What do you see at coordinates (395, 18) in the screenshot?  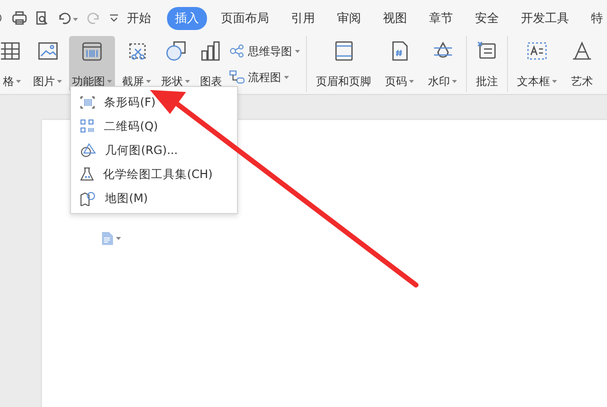 I see `menu-tab: 视图` at bounding box center [395, 18].